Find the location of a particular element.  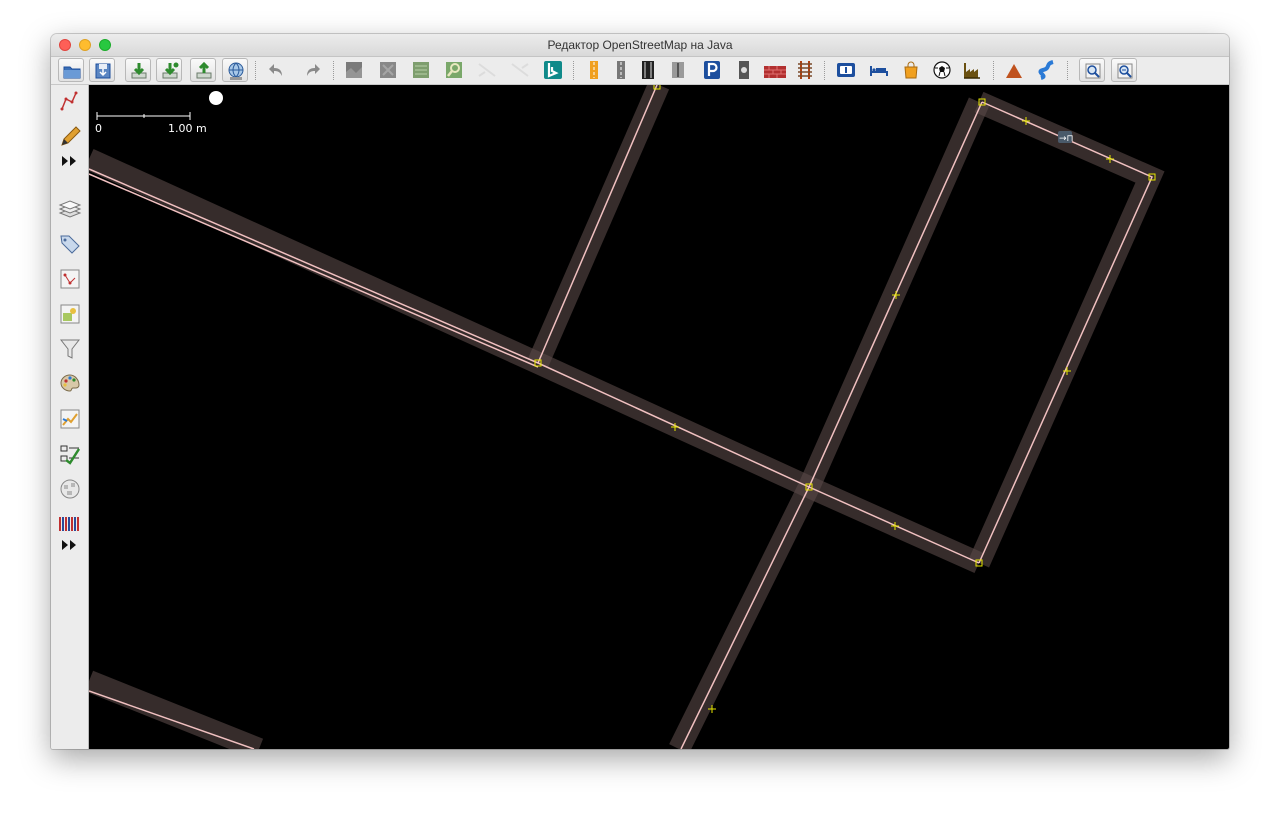

globe-icon is located at coordinates (236, 71).